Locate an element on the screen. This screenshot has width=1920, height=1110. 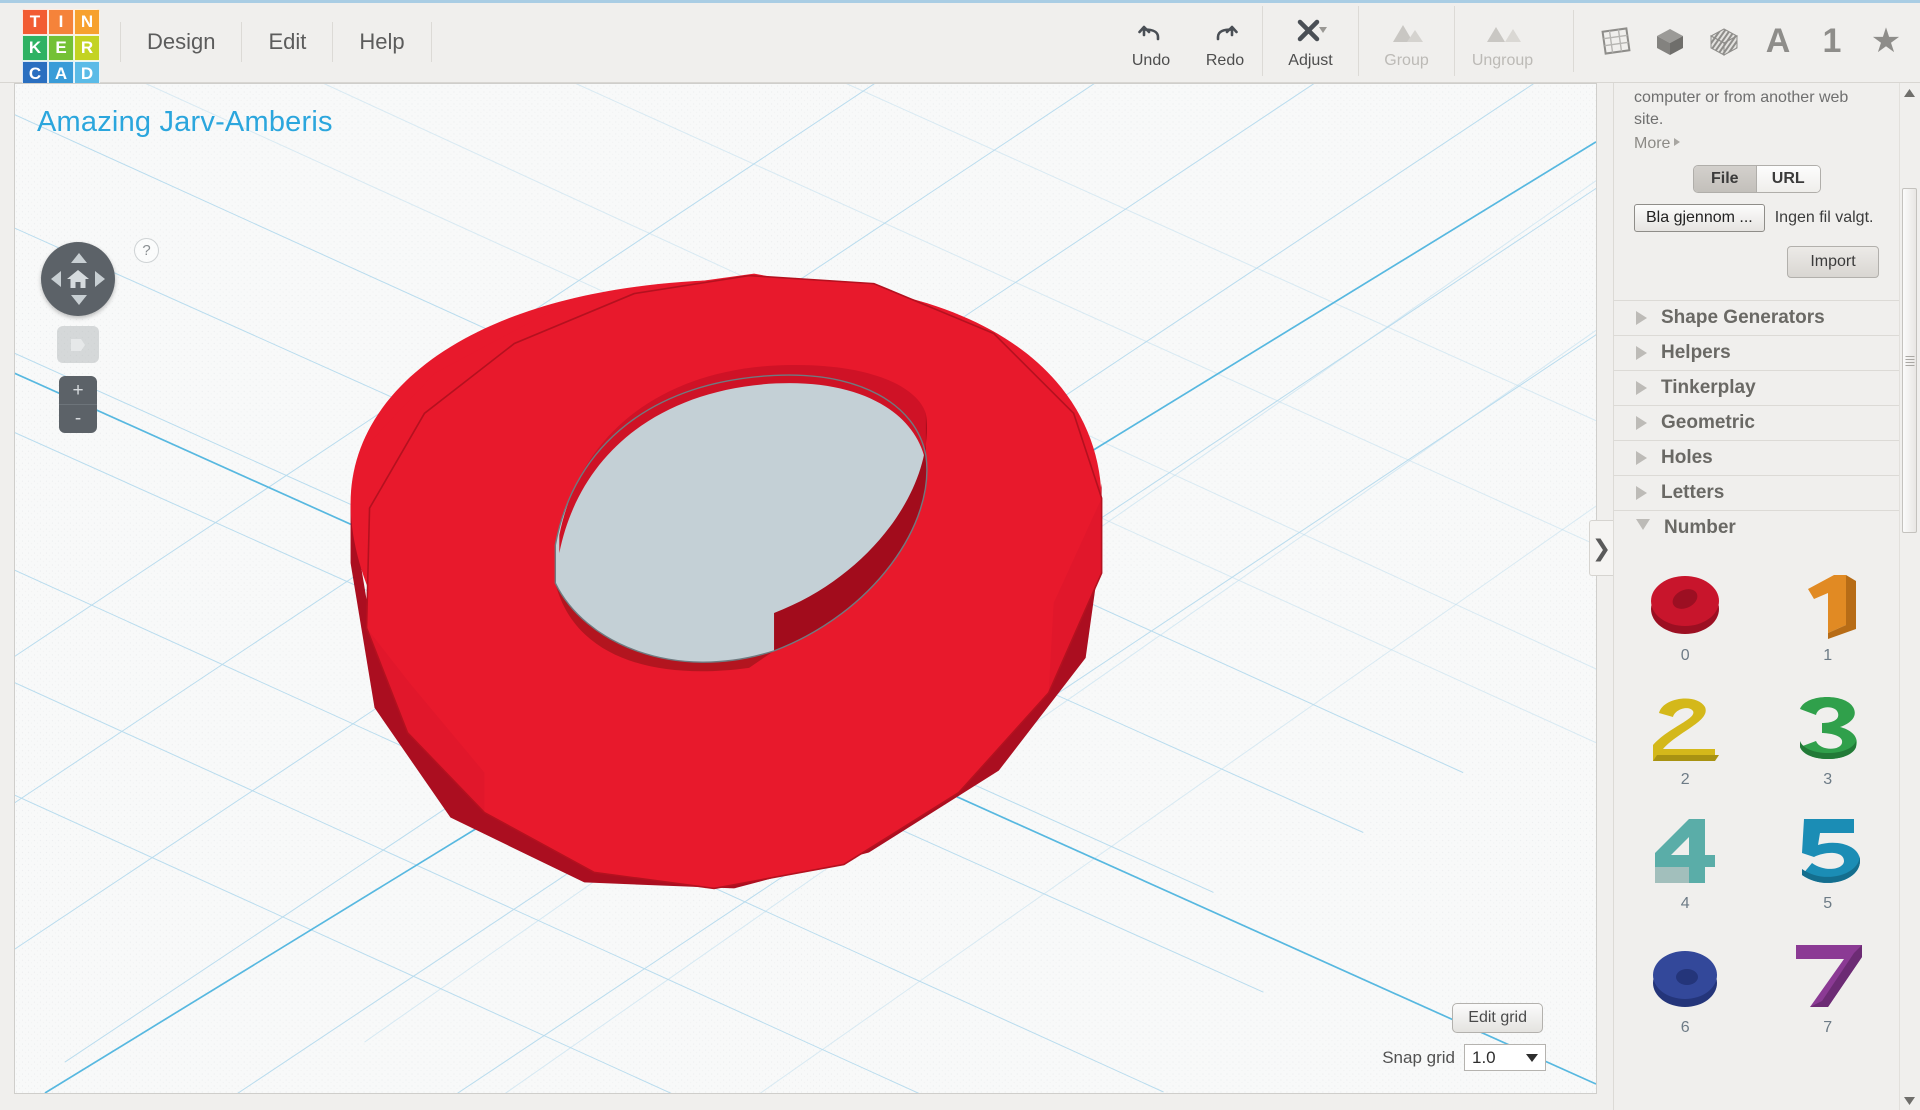
shape-label: 7 is located at coordinates (1828, 1028).